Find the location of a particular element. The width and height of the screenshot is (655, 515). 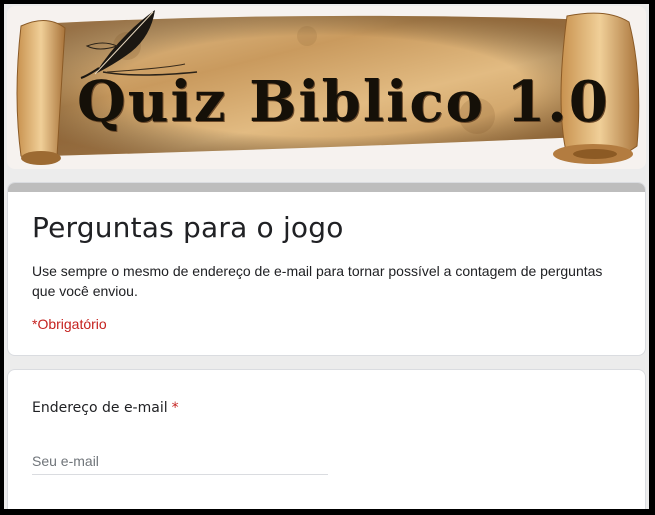

question-label: Endereço de e-mail * is located at coordinates (105, 408).